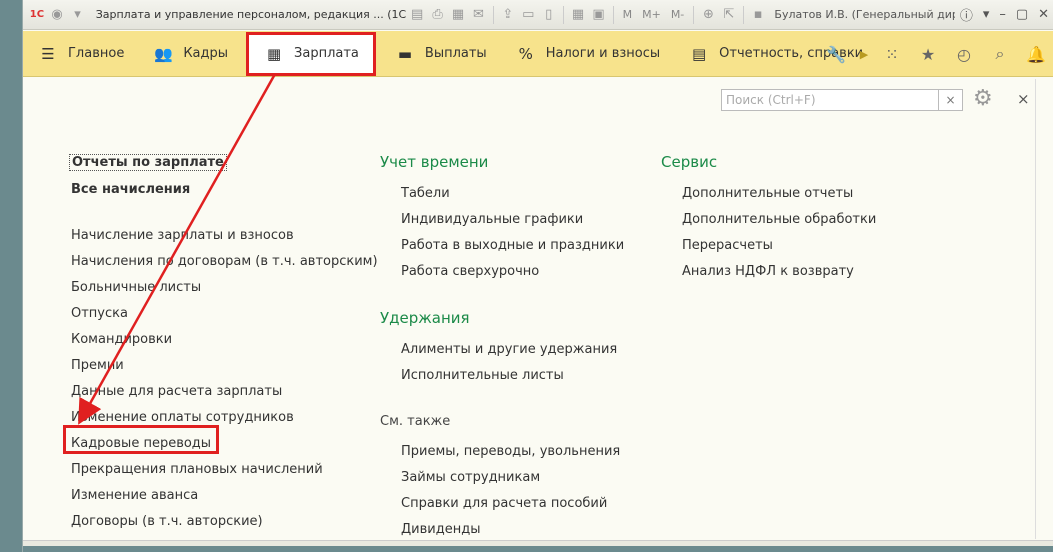 This screenshot has width=1053, height=552. What do you see at coordinates (177, 249) in the screenshot?
I see `annotation-arrow` at bounding box center [177, 249].